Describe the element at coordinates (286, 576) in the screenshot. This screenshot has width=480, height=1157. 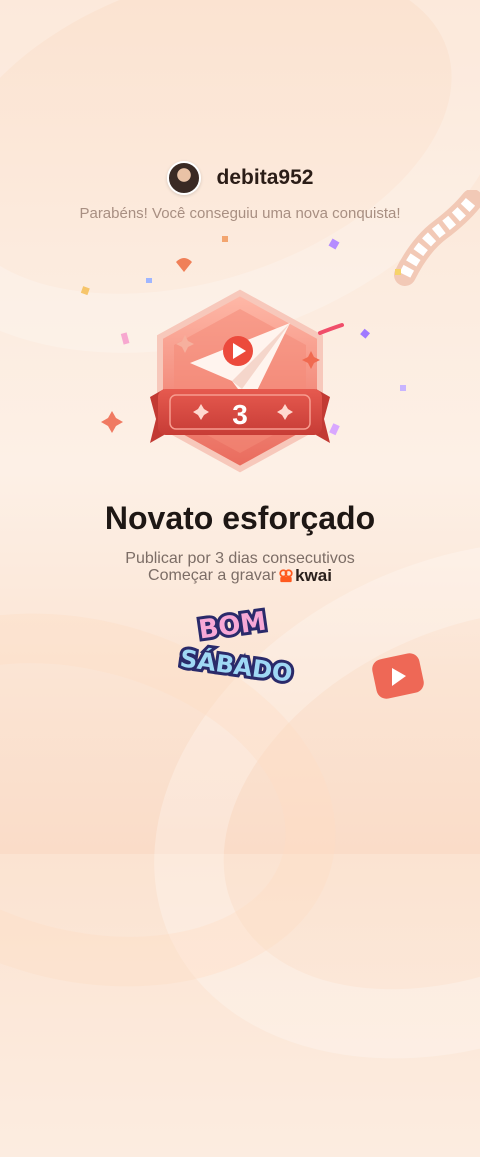
I see `kwai-icon` at that location.